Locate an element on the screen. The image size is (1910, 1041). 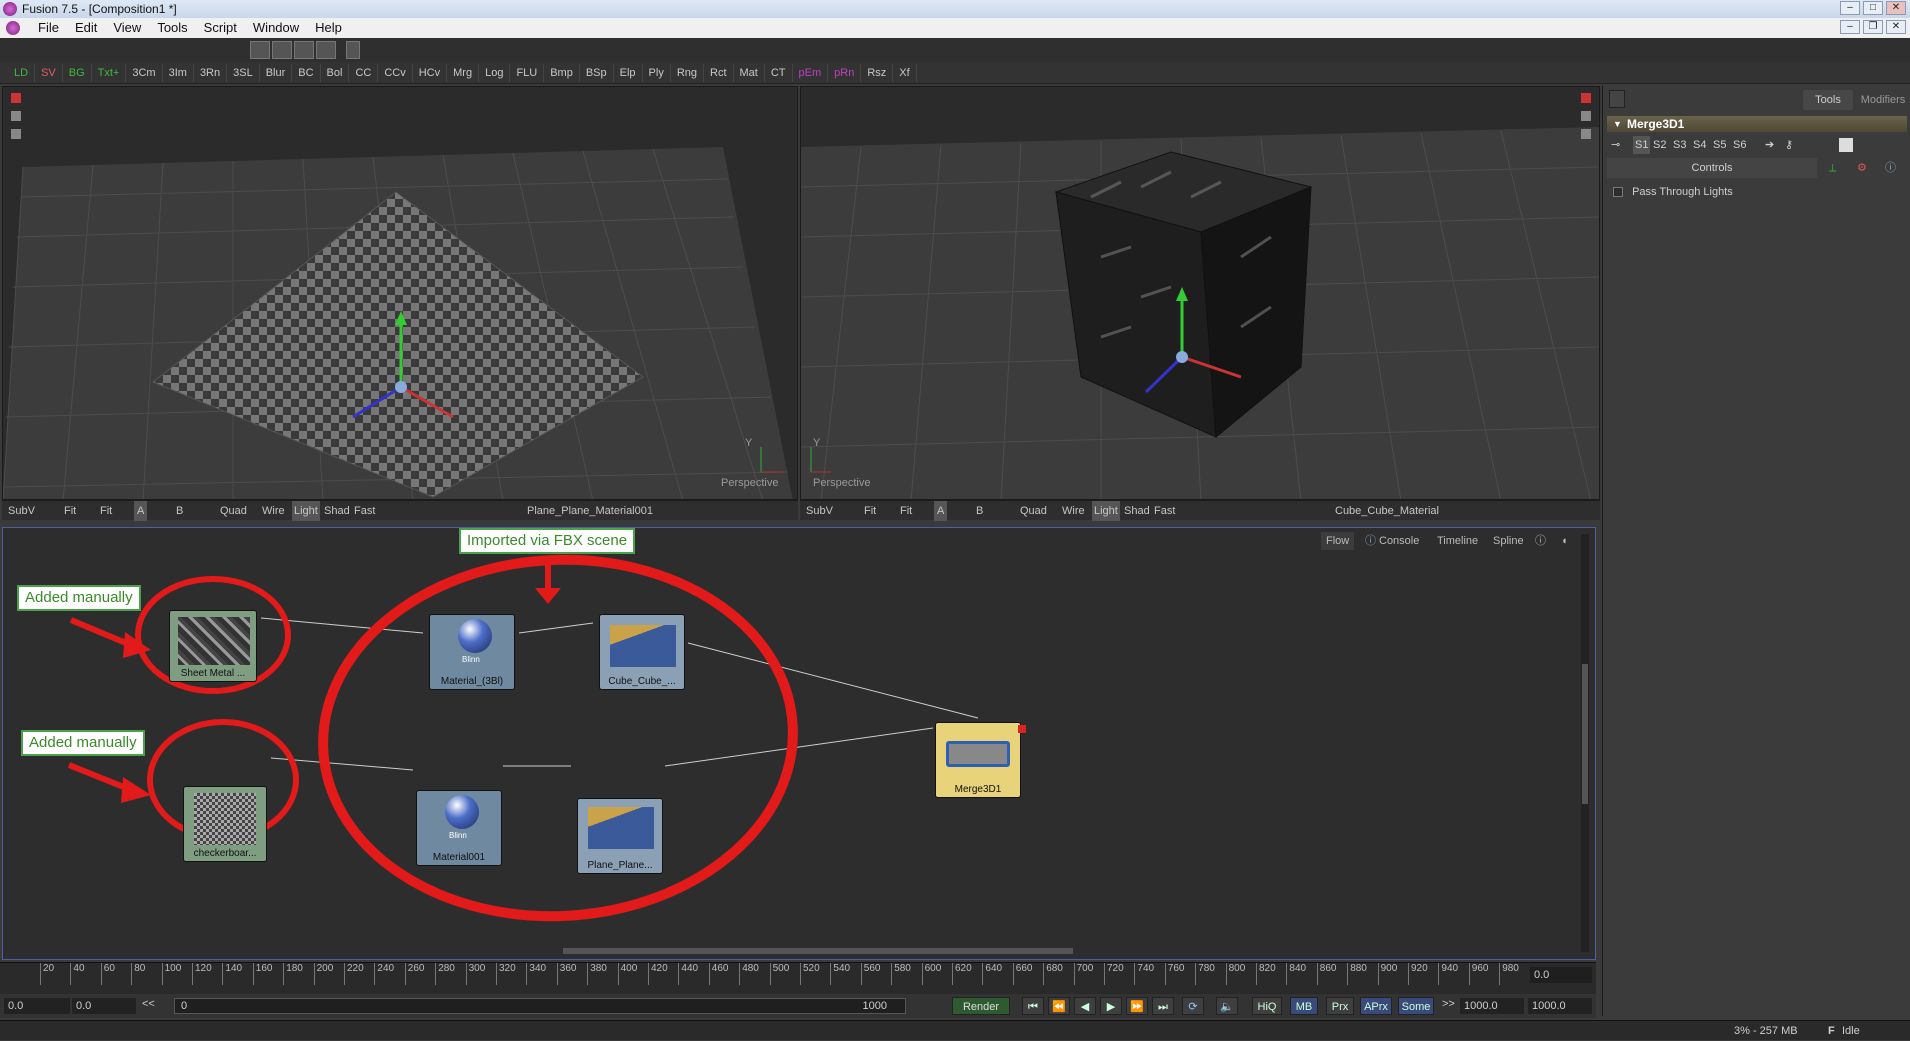
tool-button-rsz: Rsz is located at coordinates (877, 72).